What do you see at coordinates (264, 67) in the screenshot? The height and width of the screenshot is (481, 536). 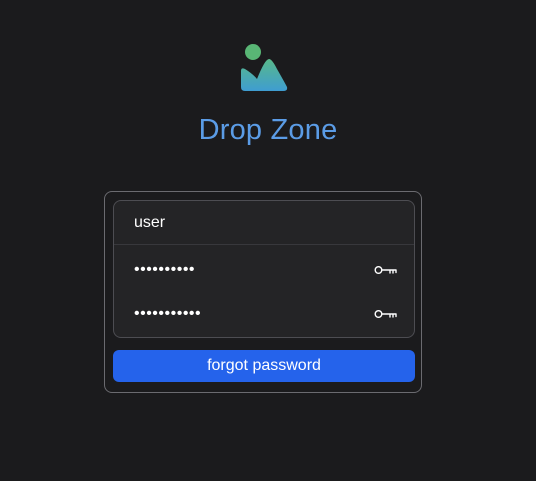 I see `image-landscape-icon` at bounding box center [264, 67].